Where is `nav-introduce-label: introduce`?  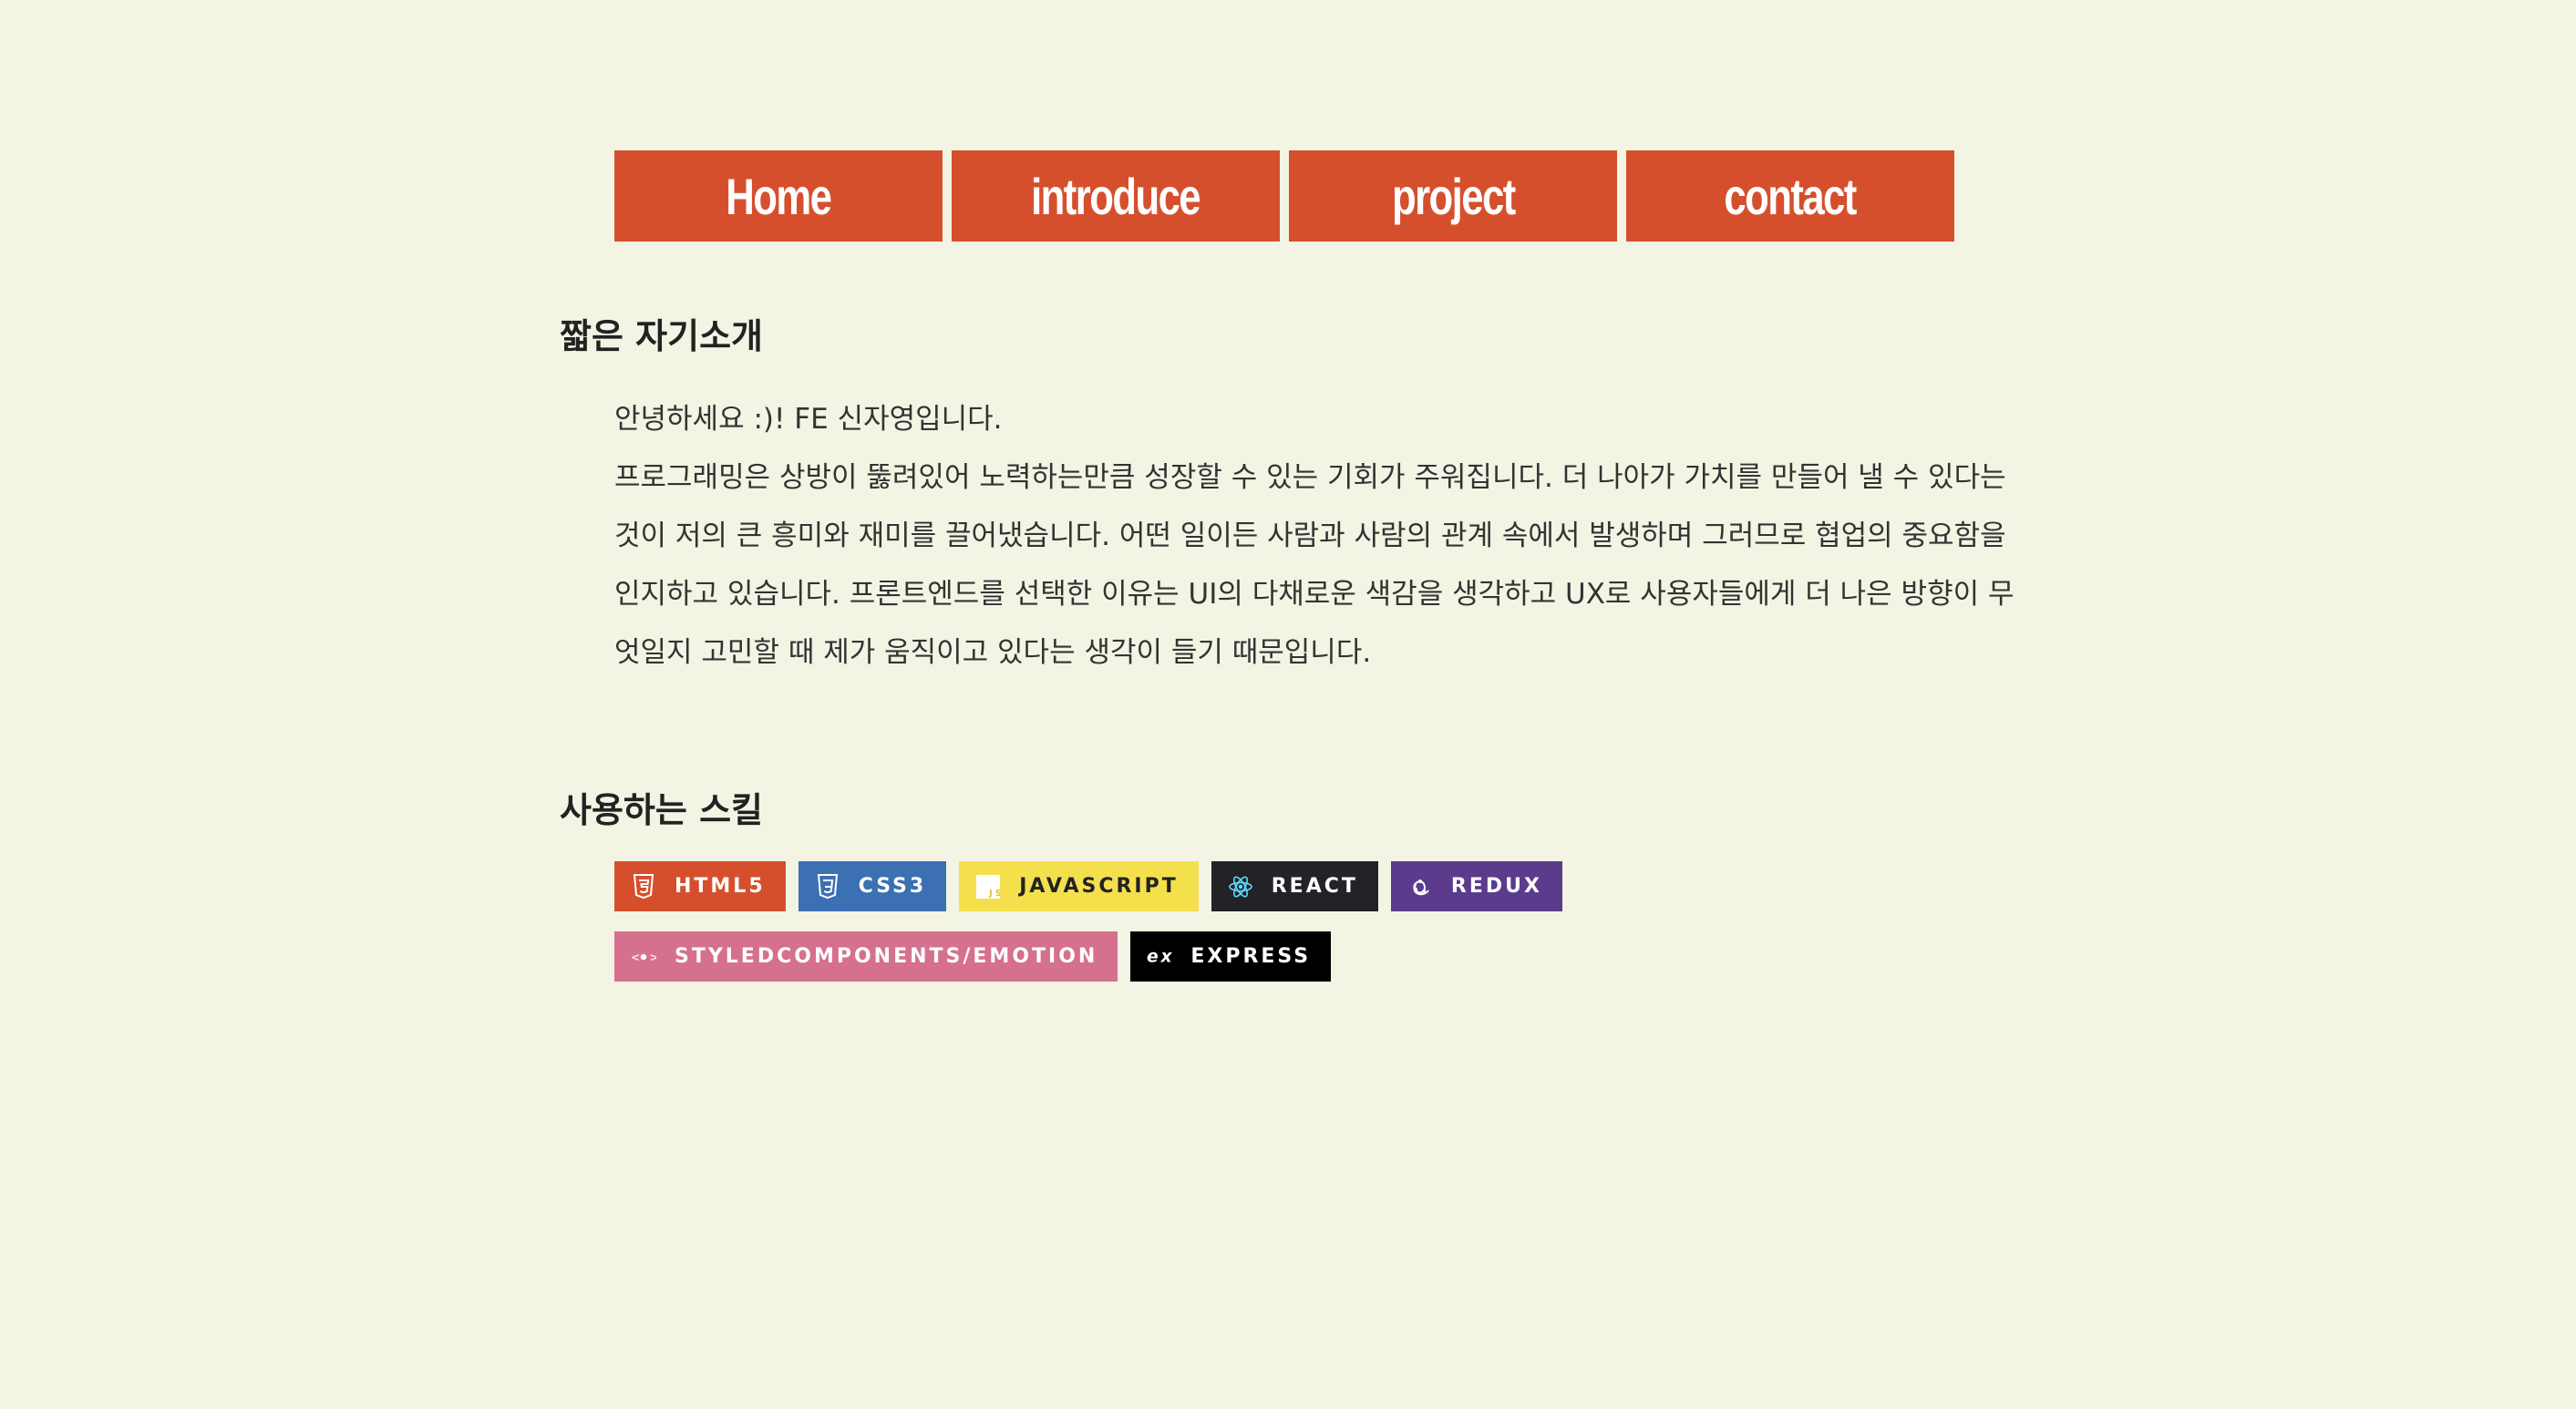 nav-introduce-label: introduce is located at coordinates (1116, 196).